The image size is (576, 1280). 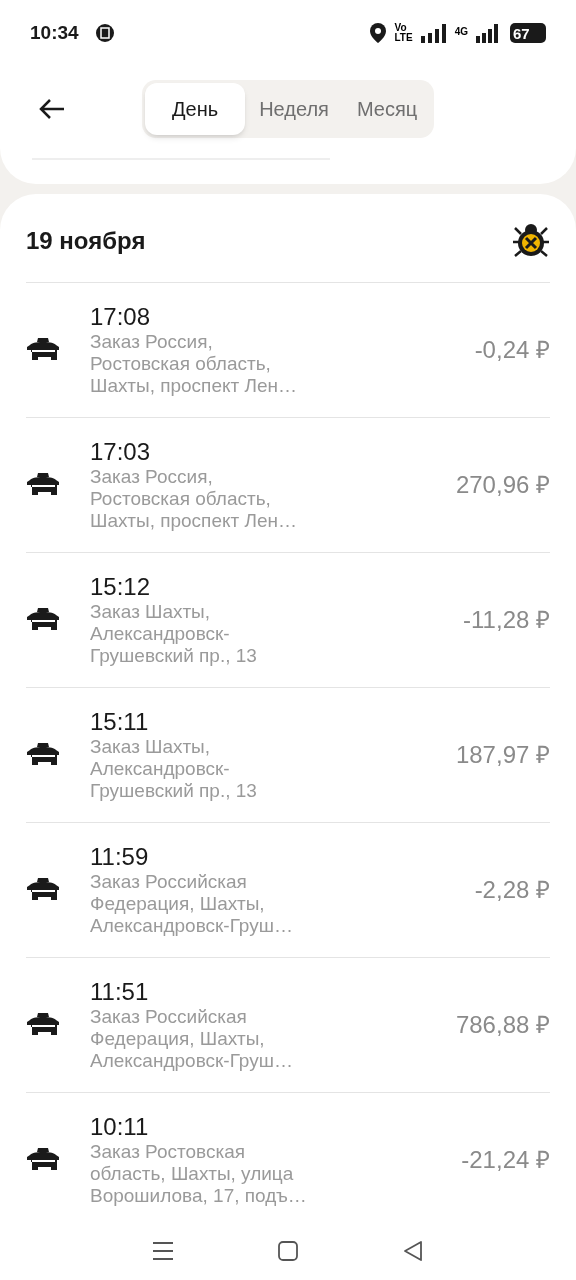 I want to click on notification-icon, so click(x=104, y=33).